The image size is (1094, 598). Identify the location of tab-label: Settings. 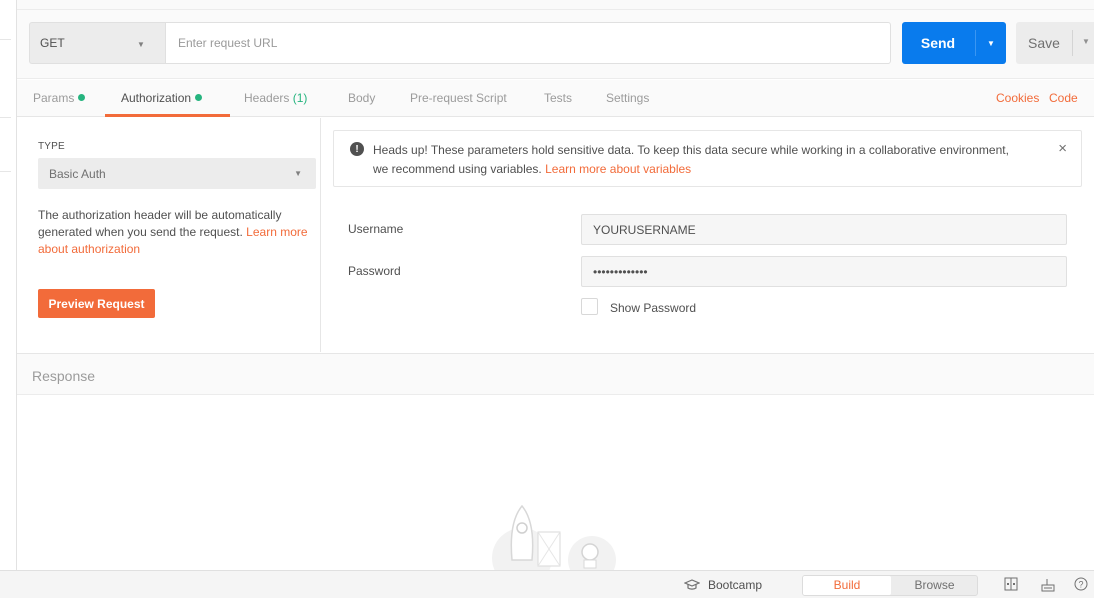
(628, 98).